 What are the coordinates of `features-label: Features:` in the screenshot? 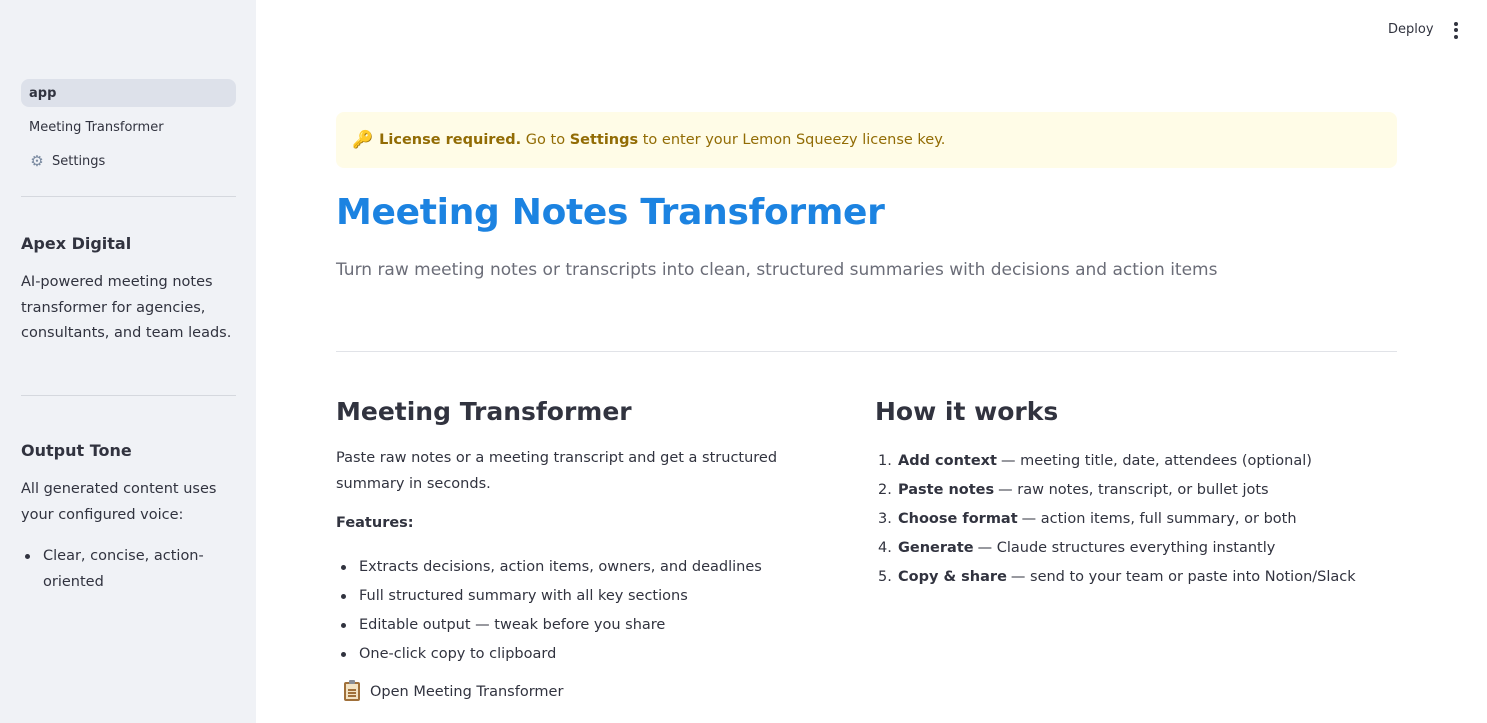 It's located at (375, 523).